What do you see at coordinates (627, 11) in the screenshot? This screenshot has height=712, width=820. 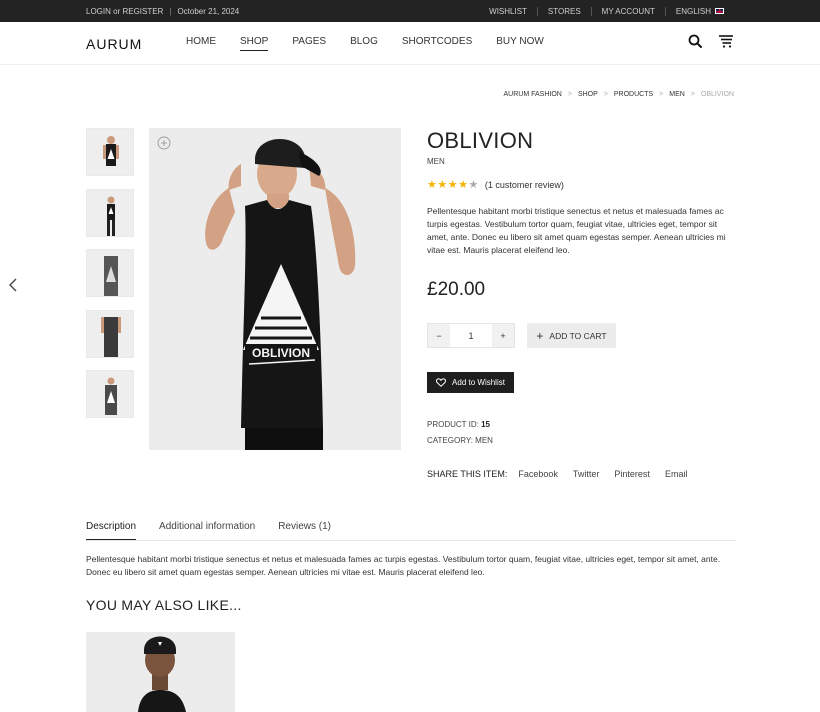 I see `my-account-link: MY ACCOUNT` at bounding box center [627, 11].